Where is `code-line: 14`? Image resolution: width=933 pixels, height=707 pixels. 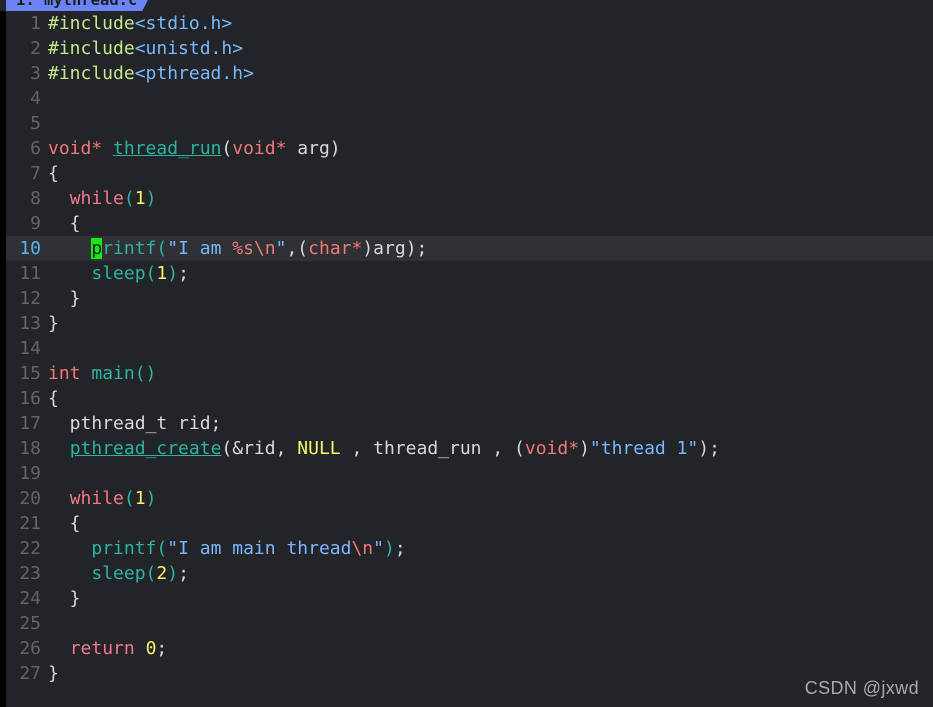
code-line: 14 is located at coordinates (466, 348).